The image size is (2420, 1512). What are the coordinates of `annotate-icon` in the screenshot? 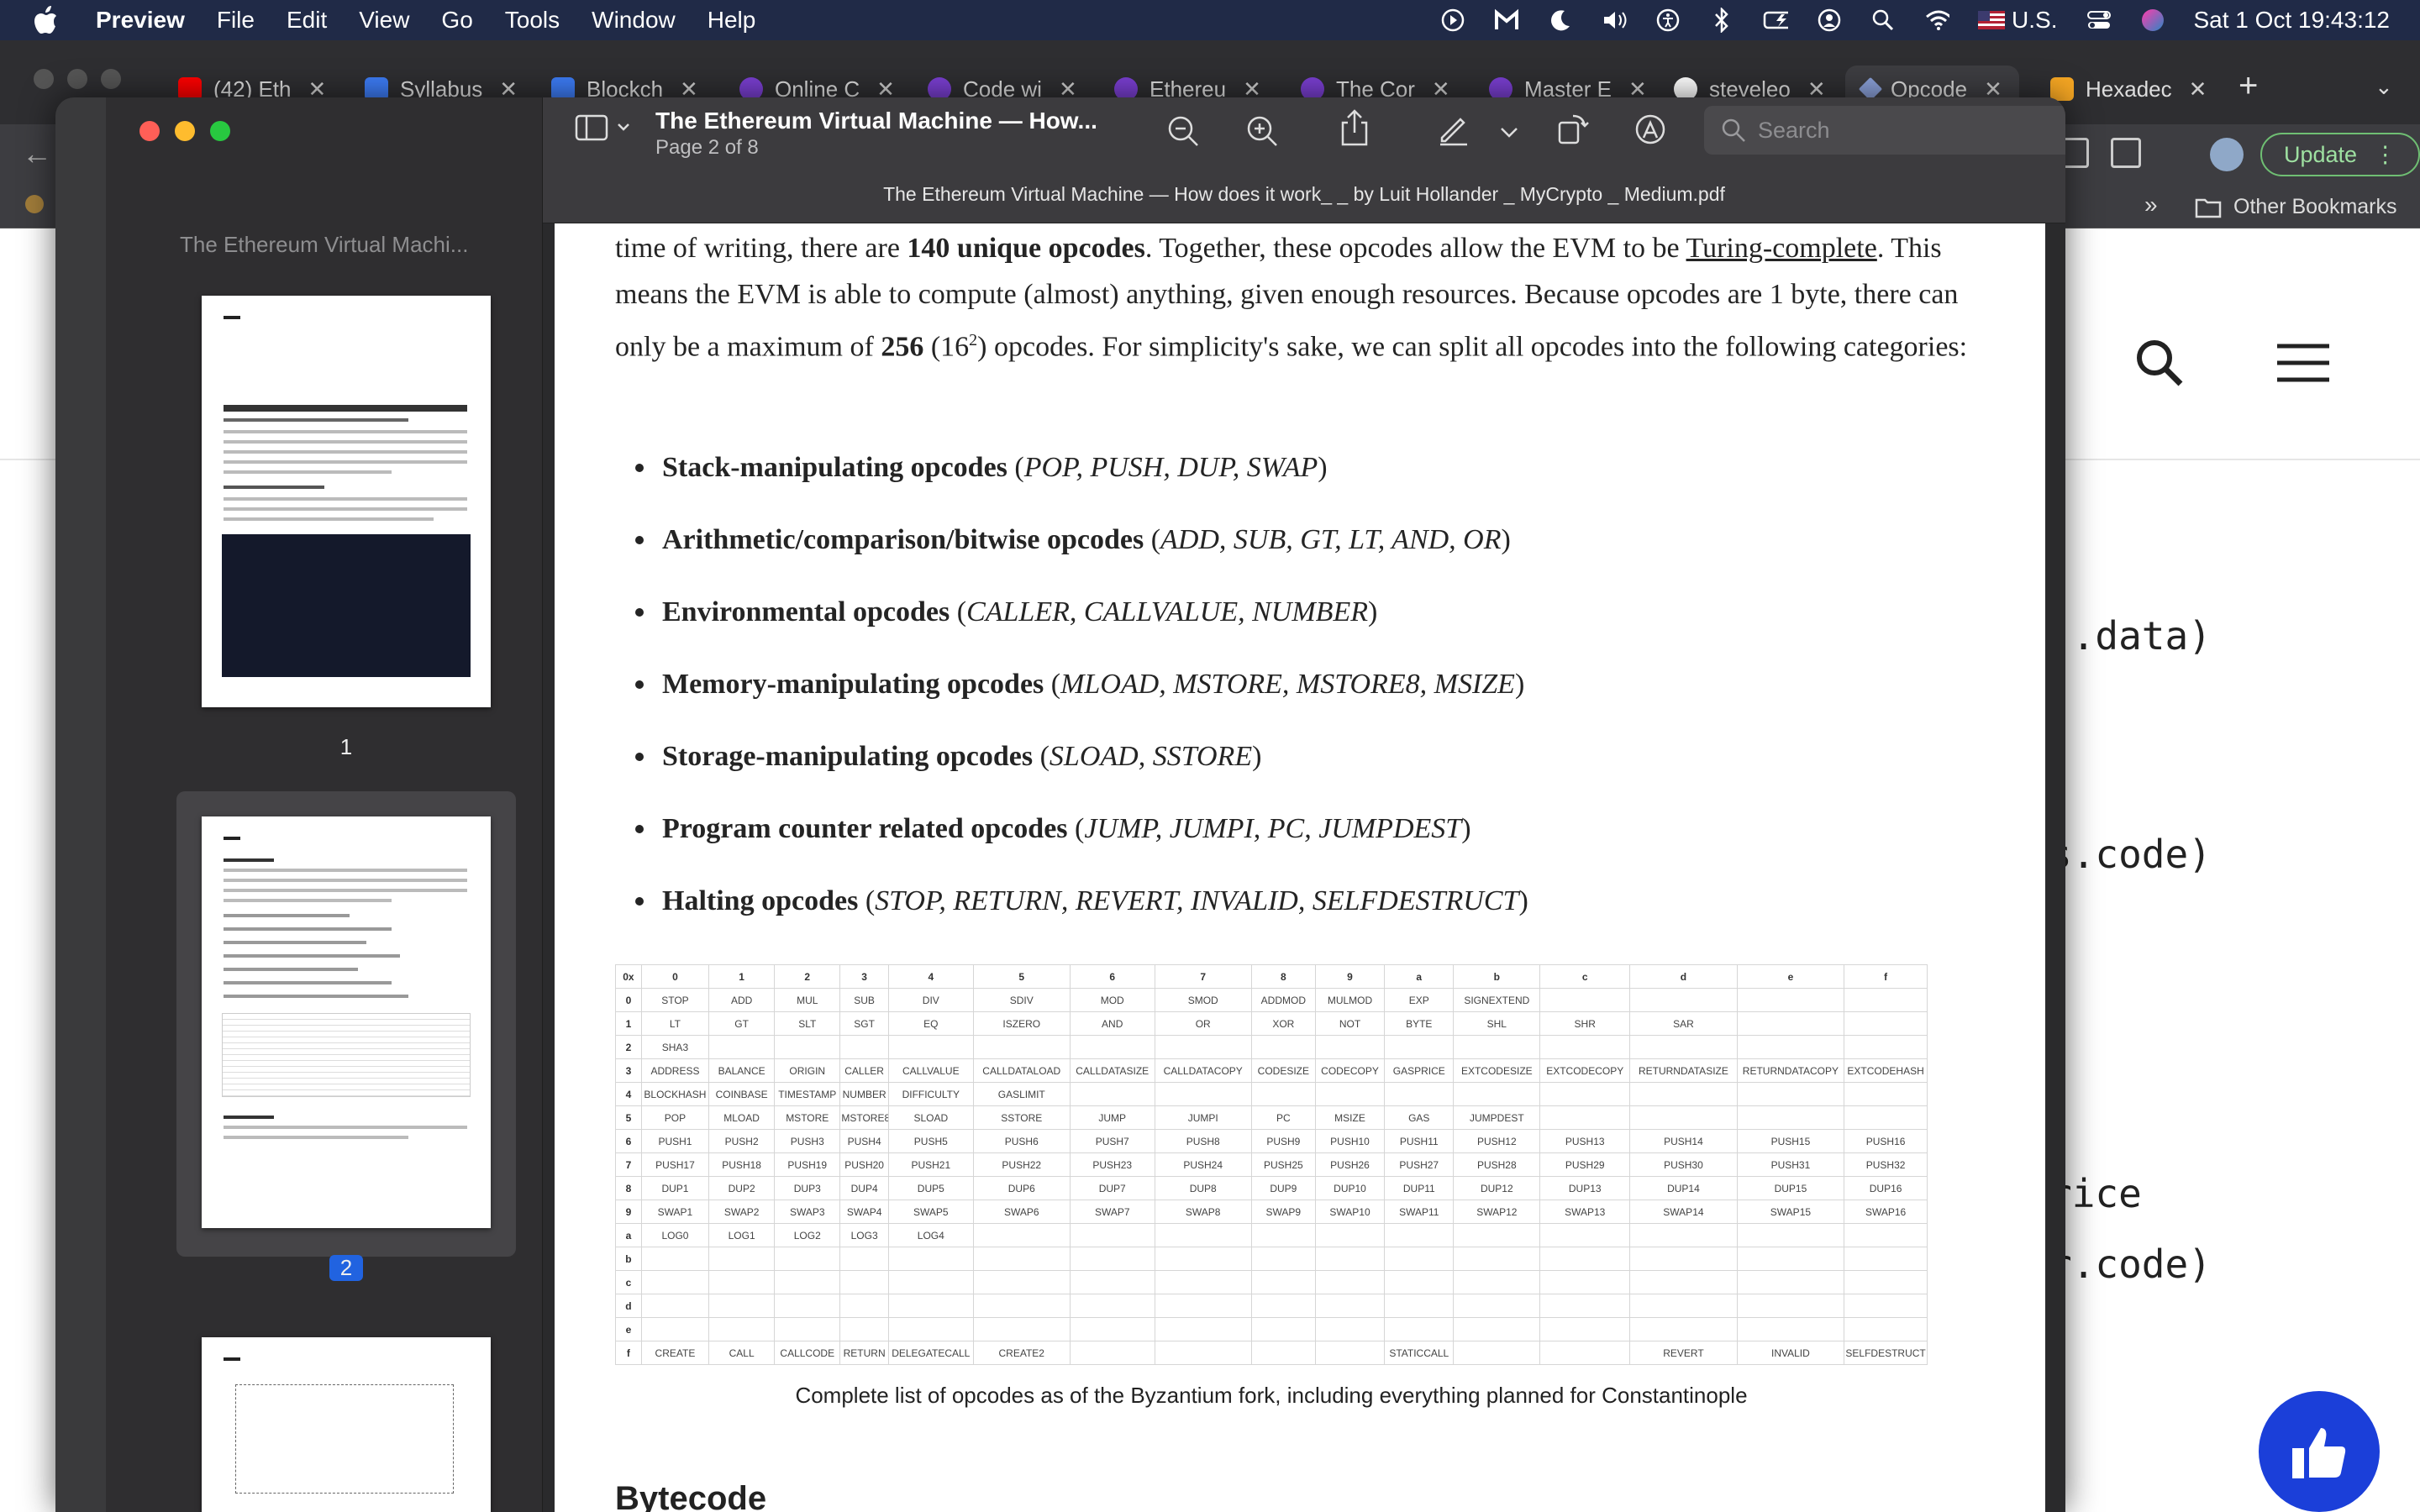 It's located at (1650, 129).